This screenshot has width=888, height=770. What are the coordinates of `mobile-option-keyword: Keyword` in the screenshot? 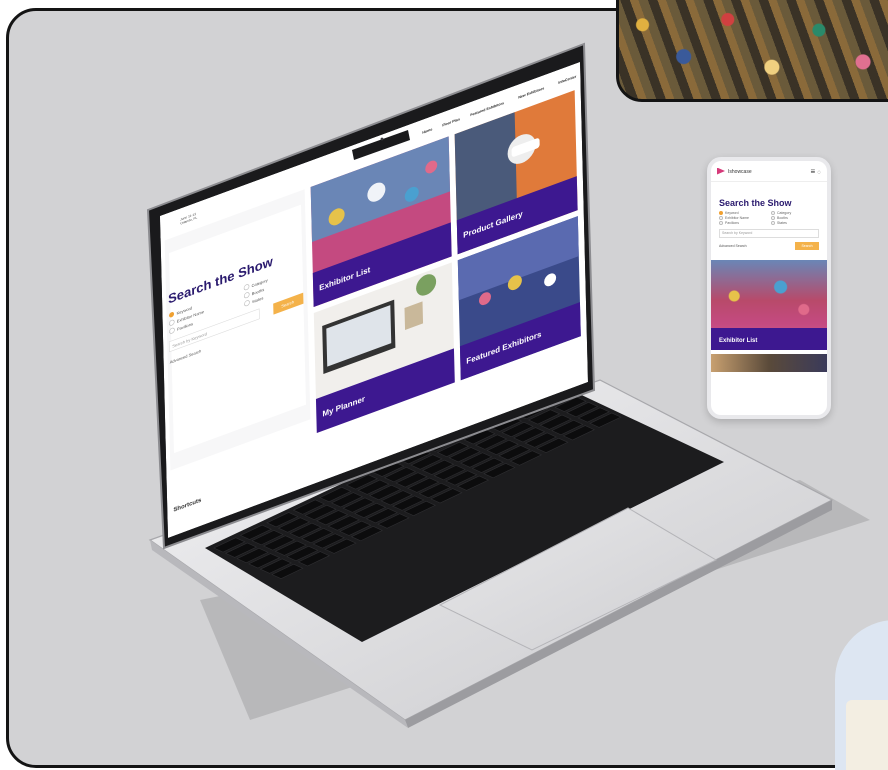 It's located at (743, 213).